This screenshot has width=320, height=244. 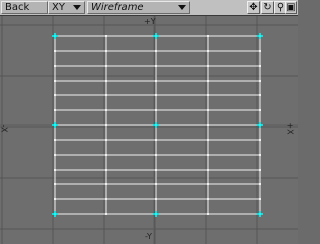 What do you see at coordinates (290, 128) in the screenshot?
I see `axis-label-right: +X` at bounding box center [290, 128].